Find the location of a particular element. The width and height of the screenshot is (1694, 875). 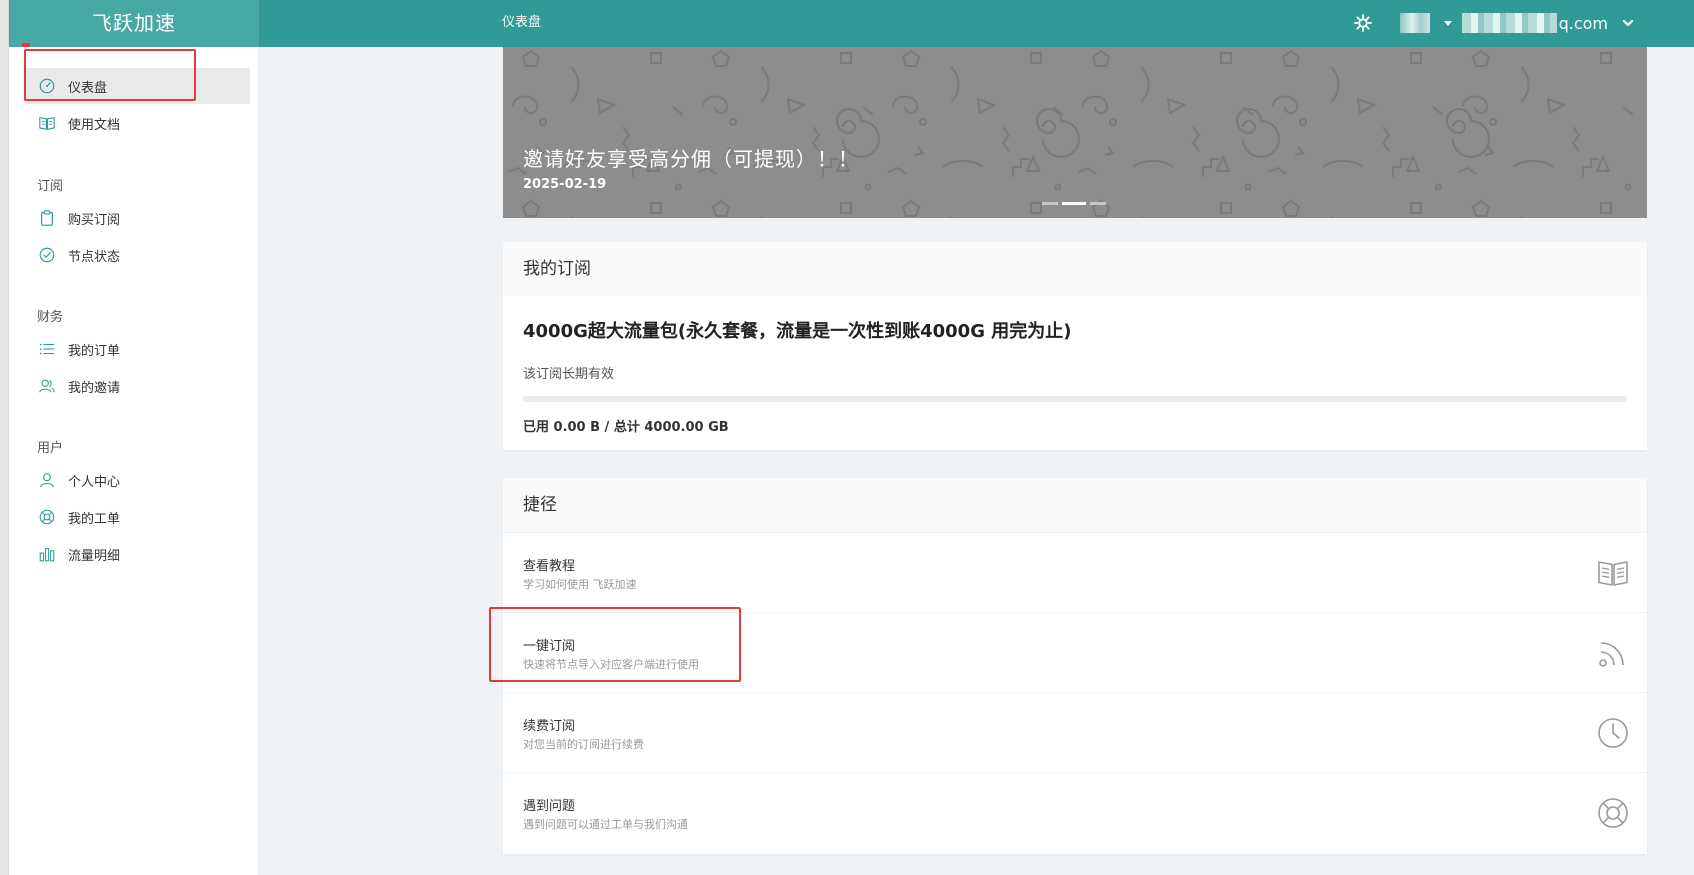

shortcut-title: 续费订阅 is located at coordinates (549, 726).